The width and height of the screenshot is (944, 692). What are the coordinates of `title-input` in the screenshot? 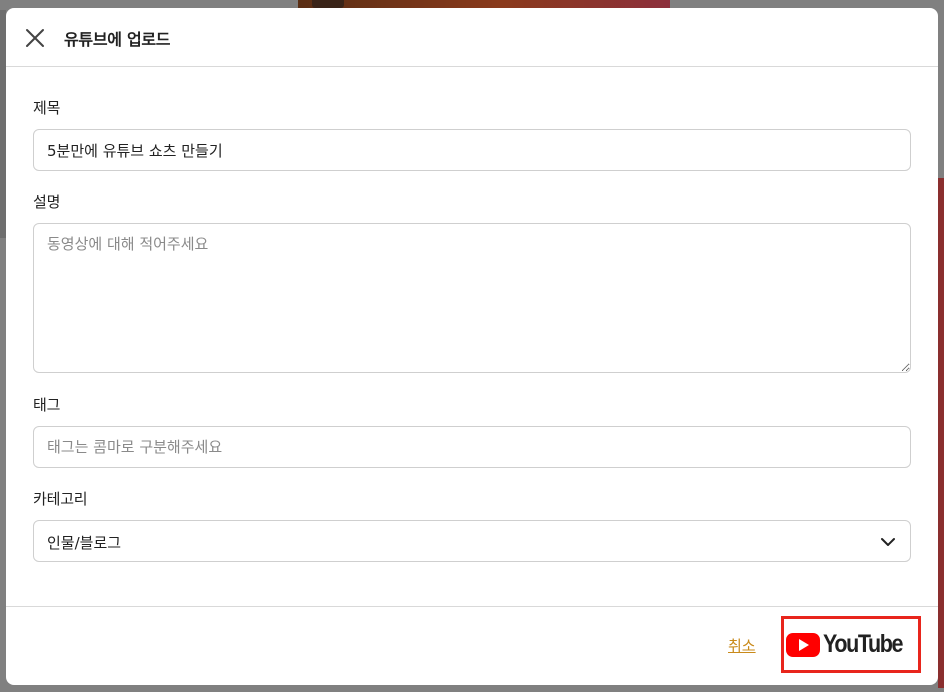 It's located at (472, 150).